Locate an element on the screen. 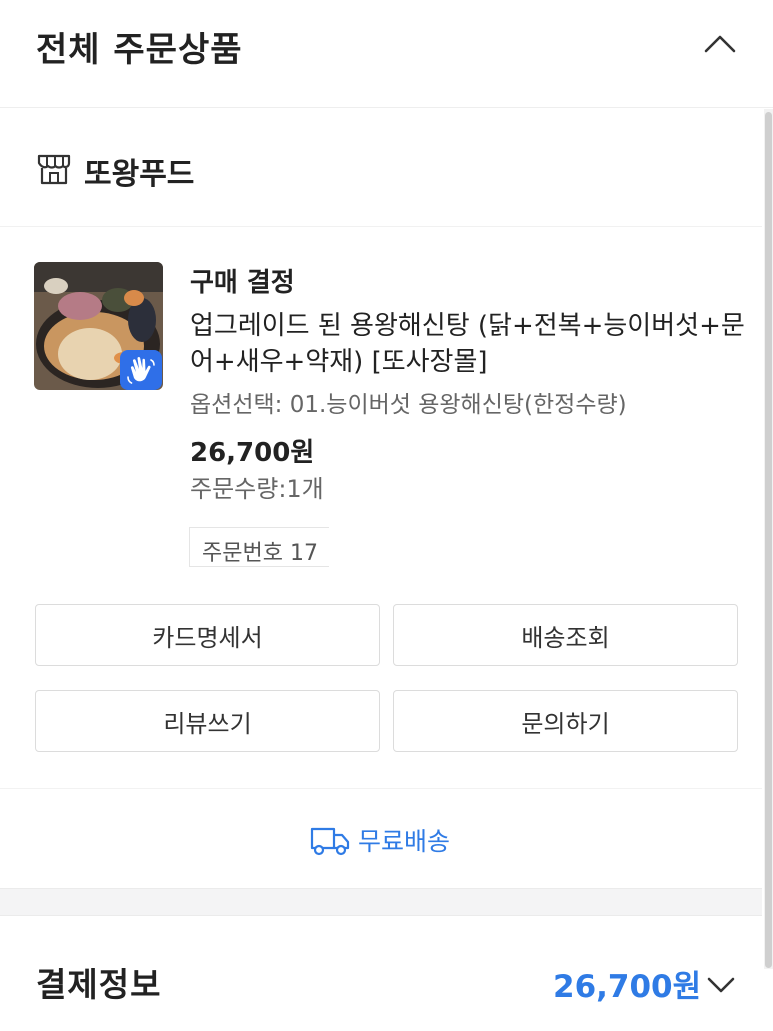 The height and width of the screenshot is (1031, 773). order-quantity: 주문수량:1개 is located at coordinates (257, 489).